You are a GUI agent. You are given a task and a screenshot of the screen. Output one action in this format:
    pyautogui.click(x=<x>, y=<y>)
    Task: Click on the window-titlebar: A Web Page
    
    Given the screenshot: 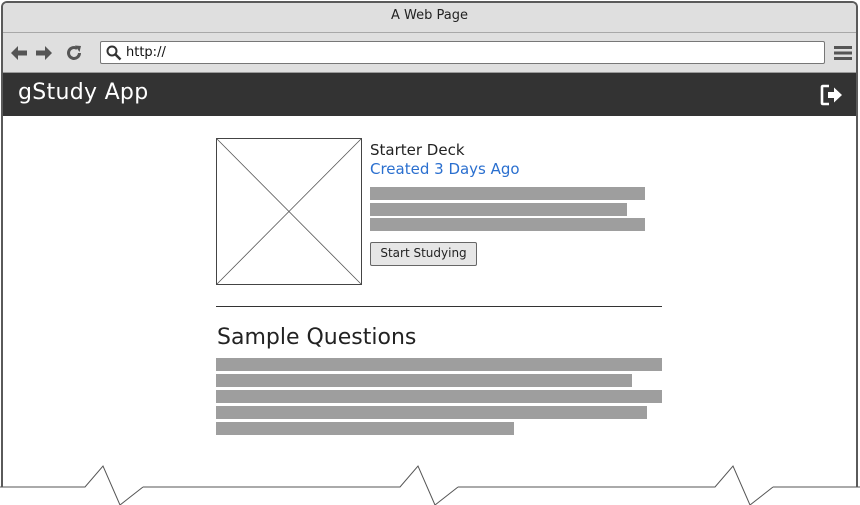 What is the action you would take?
    pyautogui.click(x=429, y=18)
    